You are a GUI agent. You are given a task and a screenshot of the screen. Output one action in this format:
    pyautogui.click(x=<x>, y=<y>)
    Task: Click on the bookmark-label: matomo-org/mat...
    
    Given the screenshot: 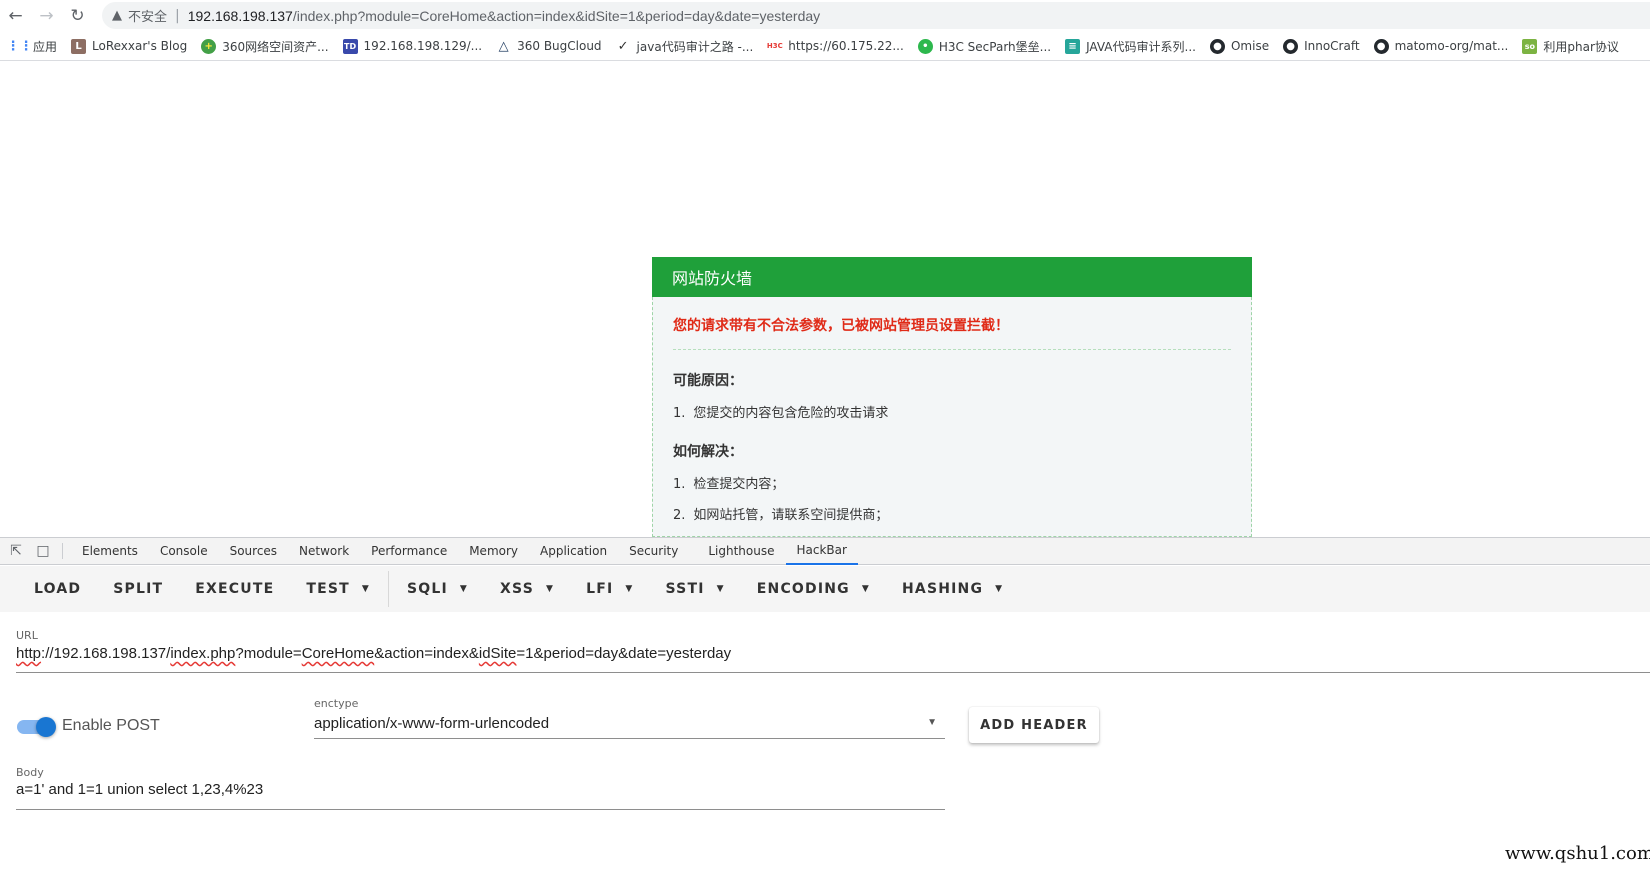 What is the action you would take?
    pyautogui.click(x=1451, y=46)
    